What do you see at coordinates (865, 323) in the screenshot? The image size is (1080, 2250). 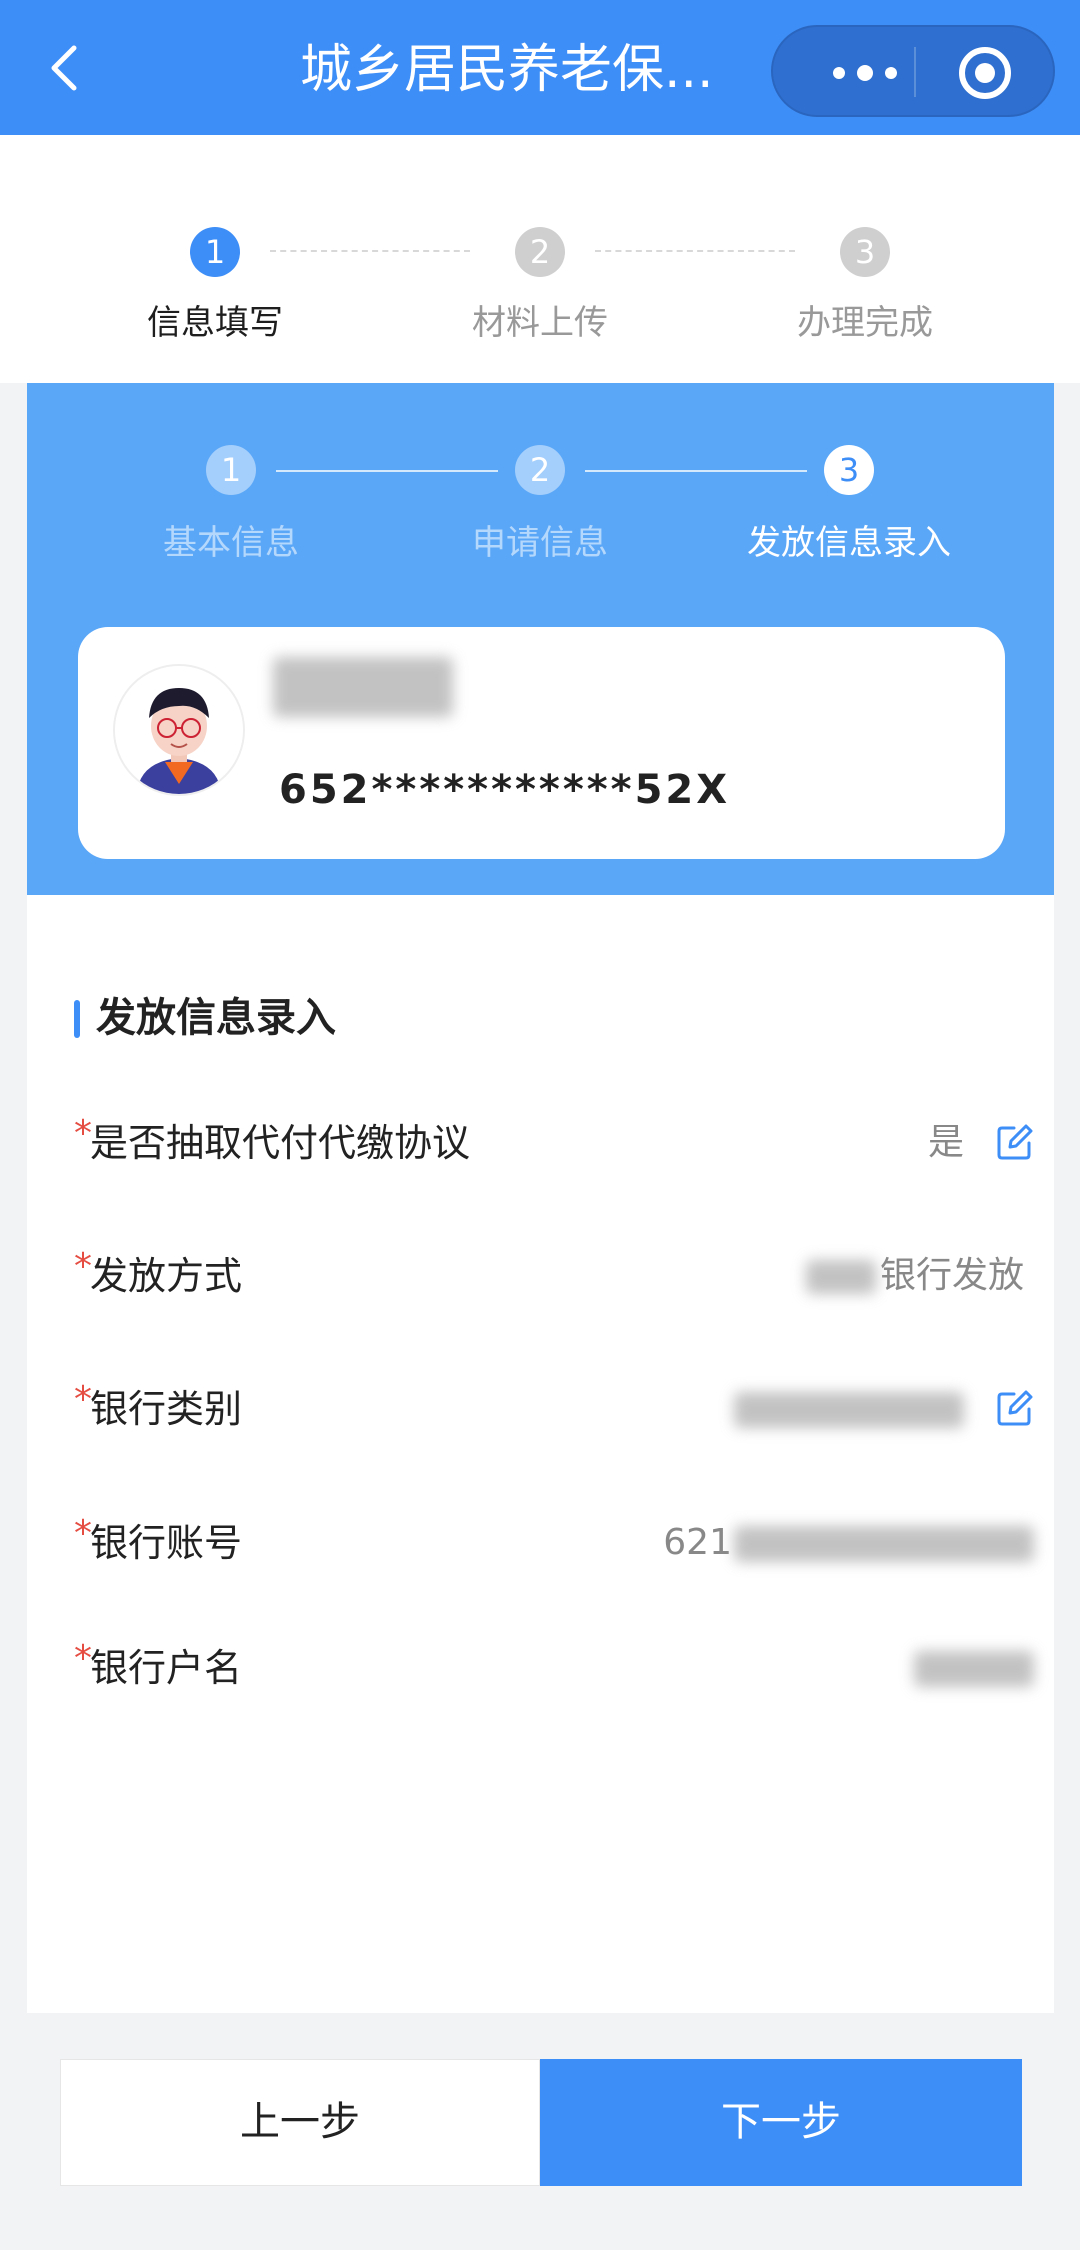 I see `step-label: 办理完成` at bounding box center [865, 323].